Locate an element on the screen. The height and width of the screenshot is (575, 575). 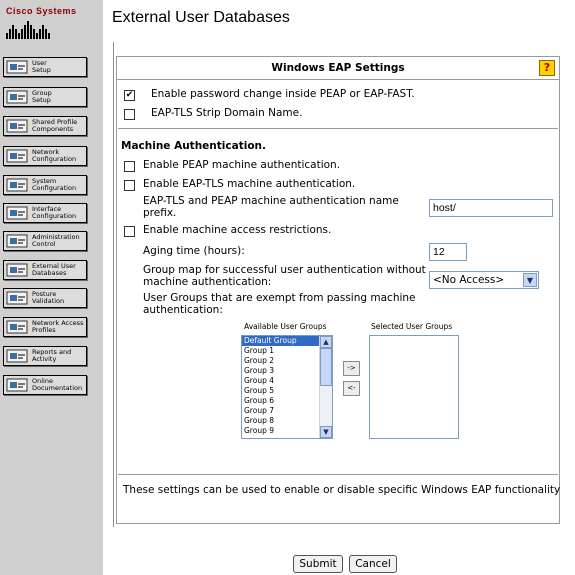
selected-groups-title: Selected User Groups is located at coordinates (412, 326).